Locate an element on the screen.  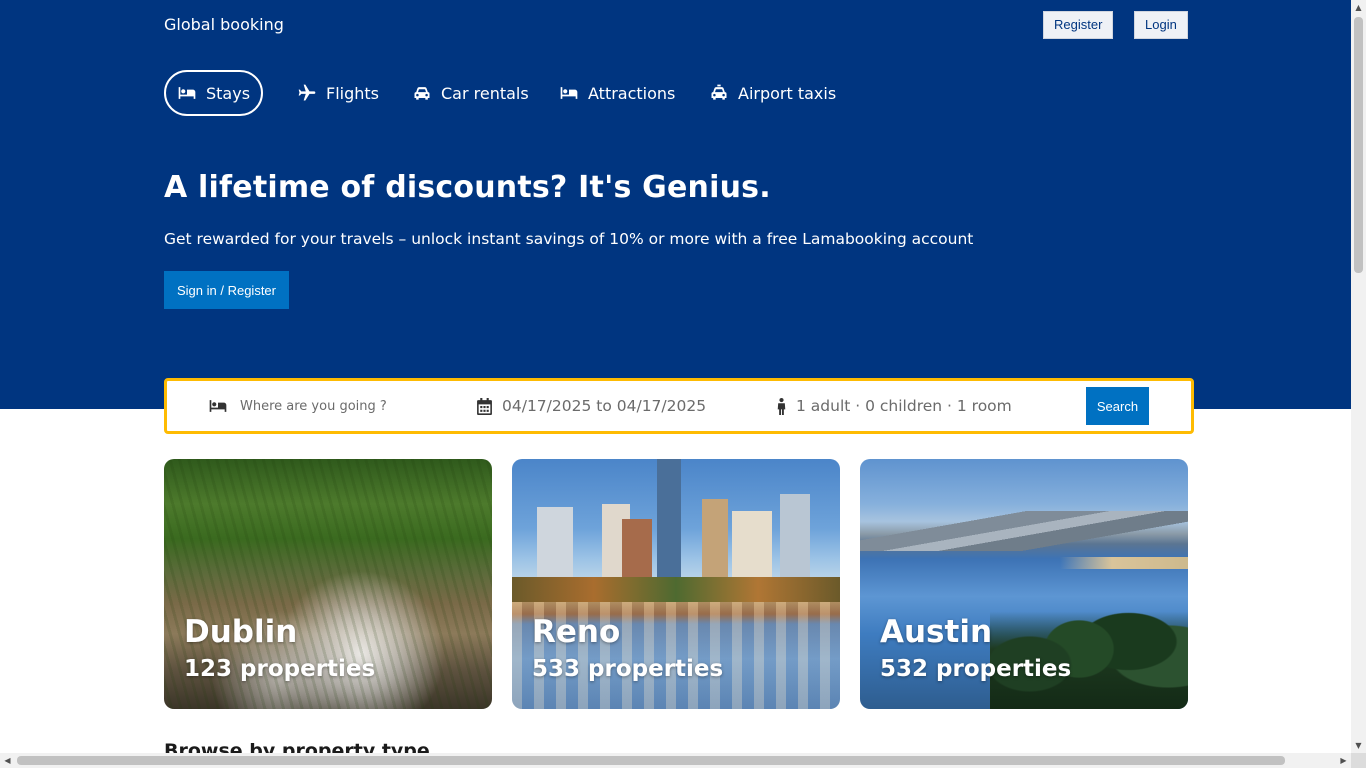
property-count: 532 properties is located at coordinates (976, 669).